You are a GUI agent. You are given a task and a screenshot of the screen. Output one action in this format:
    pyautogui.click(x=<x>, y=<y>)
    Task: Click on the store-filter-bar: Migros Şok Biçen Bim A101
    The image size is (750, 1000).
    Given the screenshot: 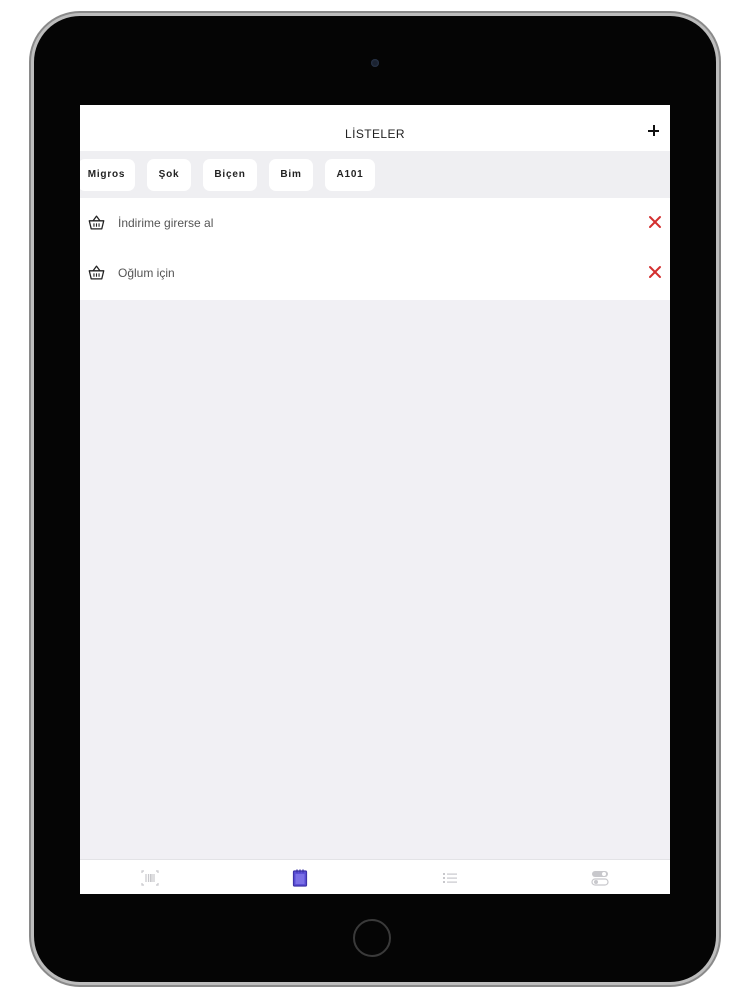 What is the action you would take?
    pyautogui.click(x=375, y=174)
    